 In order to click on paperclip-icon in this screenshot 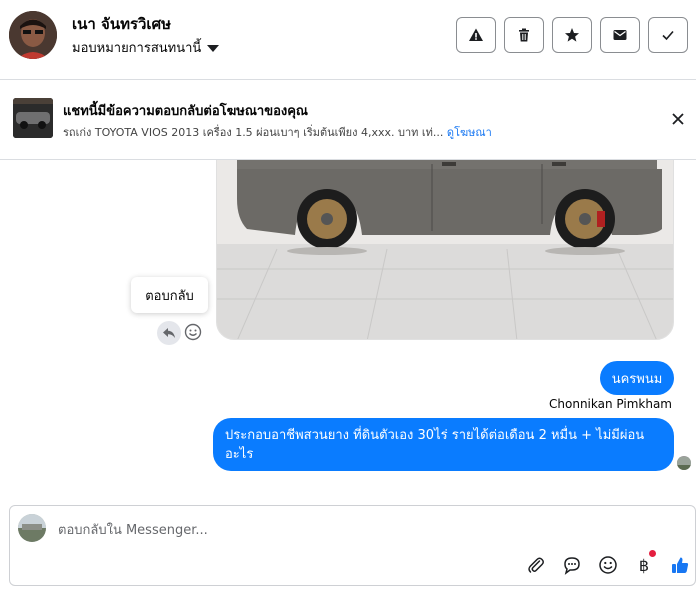, I will do `click(536, 565)`.